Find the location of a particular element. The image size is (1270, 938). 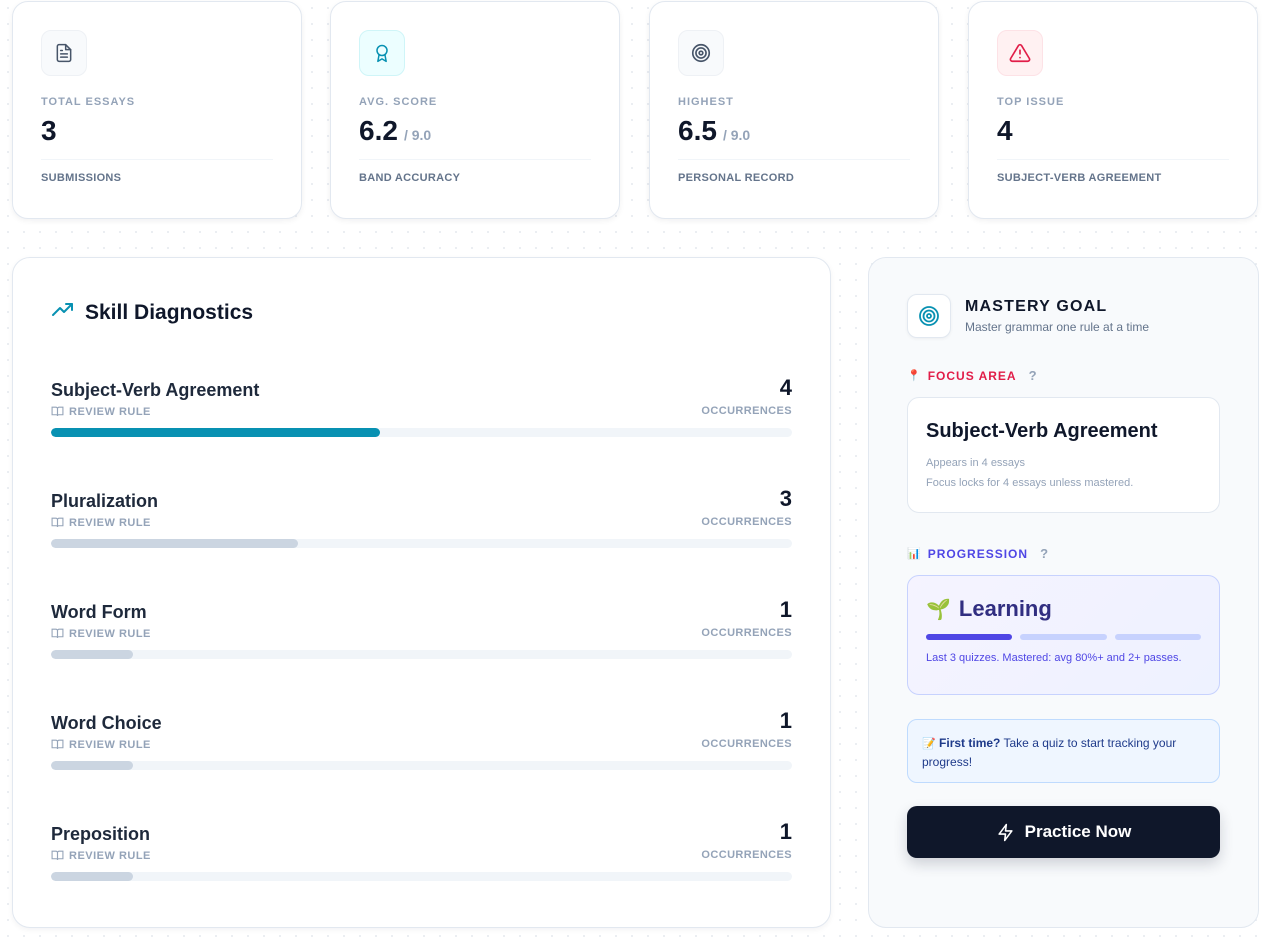

stat-foot: SUBJECT-VERB AGREEMENT is located at coordinates (1079, 178).